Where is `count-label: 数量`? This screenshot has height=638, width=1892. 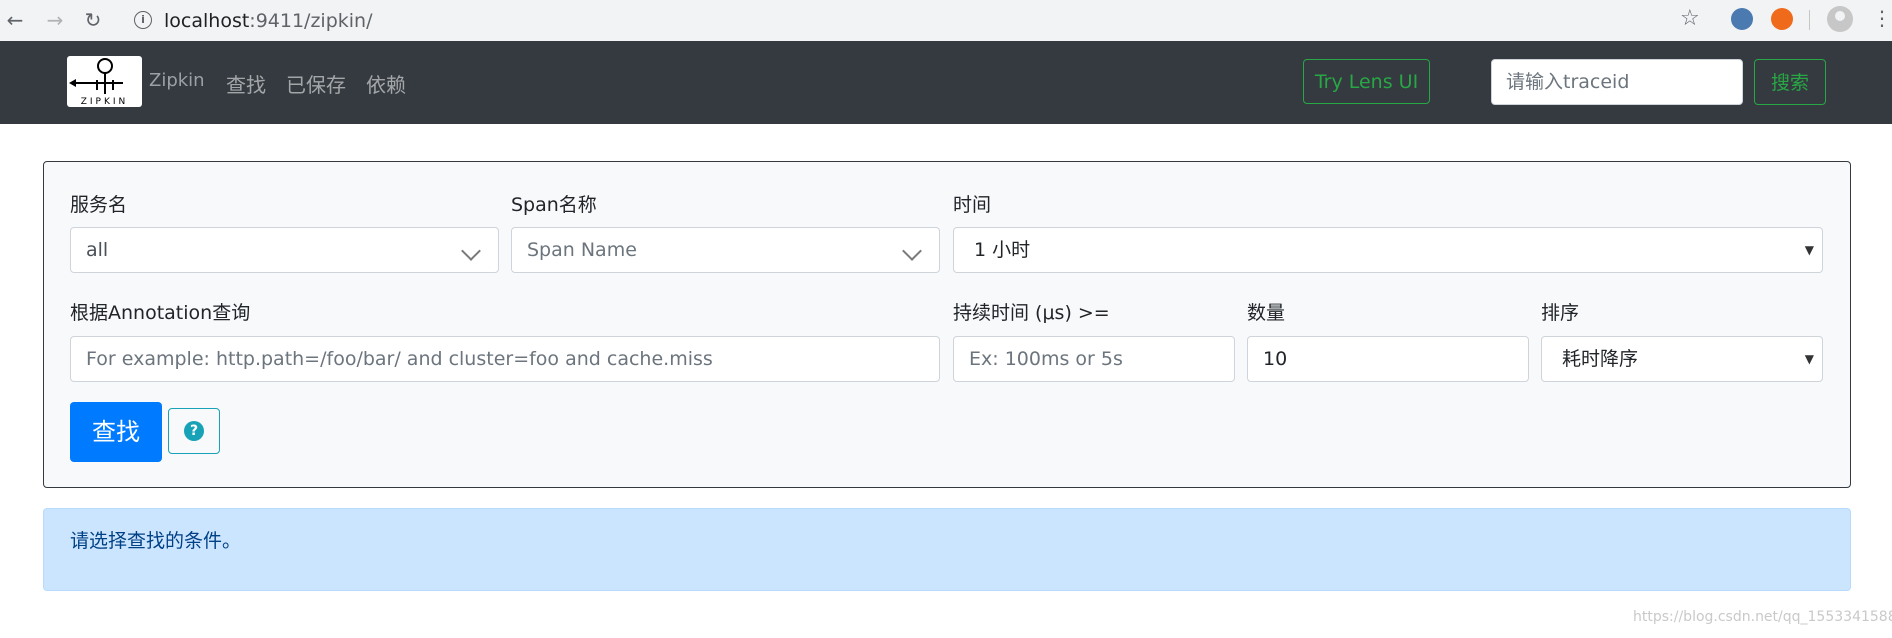 count-label: 数量 is located at coordinates (1266, 313).